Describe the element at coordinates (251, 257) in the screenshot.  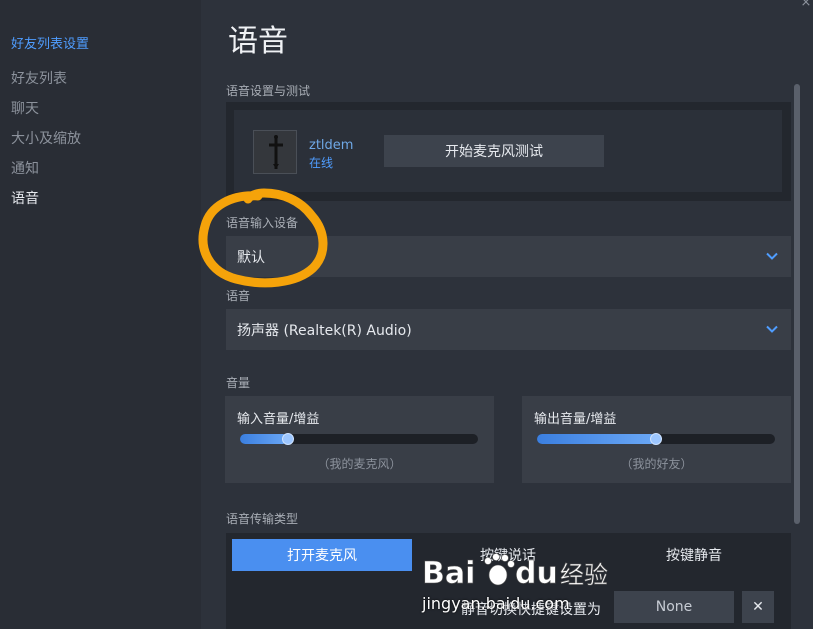
I see `input-device-value: 默认` at that location.